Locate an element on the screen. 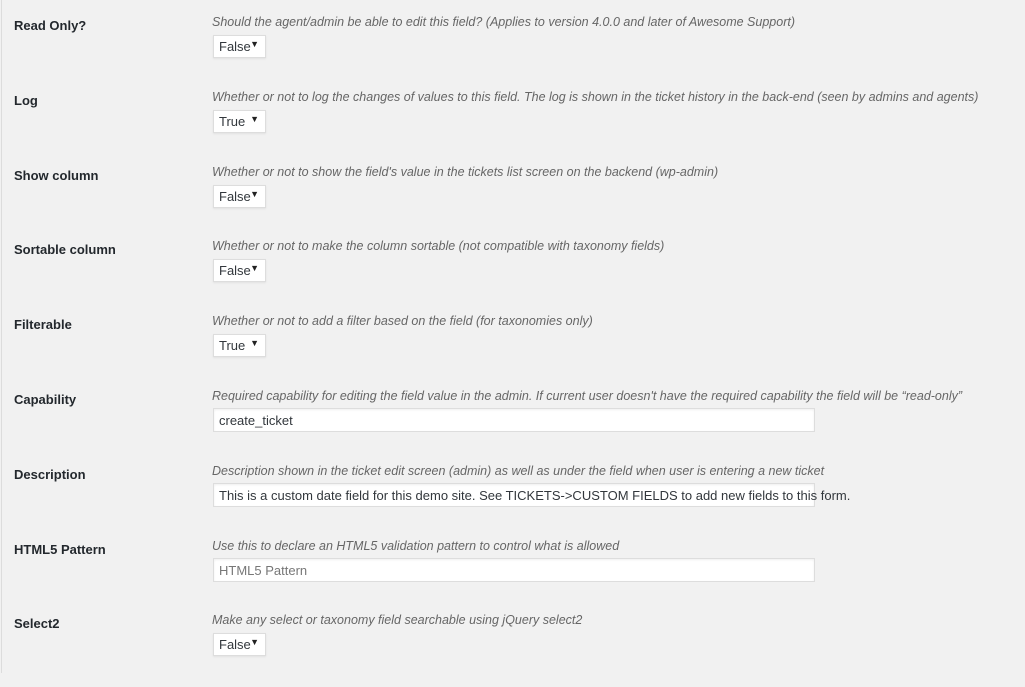 The image size is (1025, 687). sortable-column-select: False ▼ is located at coordinates (239, 271).